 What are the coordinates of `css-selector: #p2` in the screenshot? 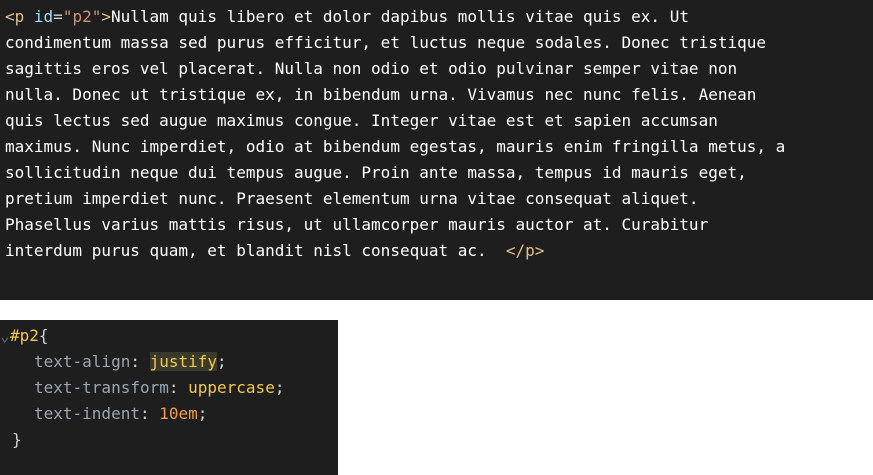 It's located at (24, 335).